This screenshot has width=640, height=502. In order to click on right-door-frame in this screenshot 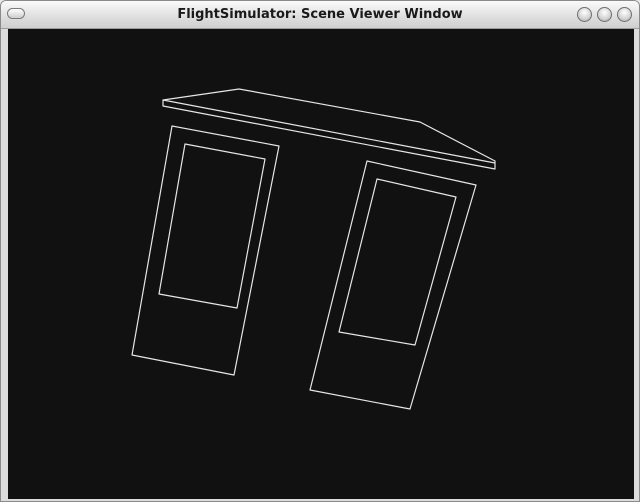, I will do `click(393, 285)`.